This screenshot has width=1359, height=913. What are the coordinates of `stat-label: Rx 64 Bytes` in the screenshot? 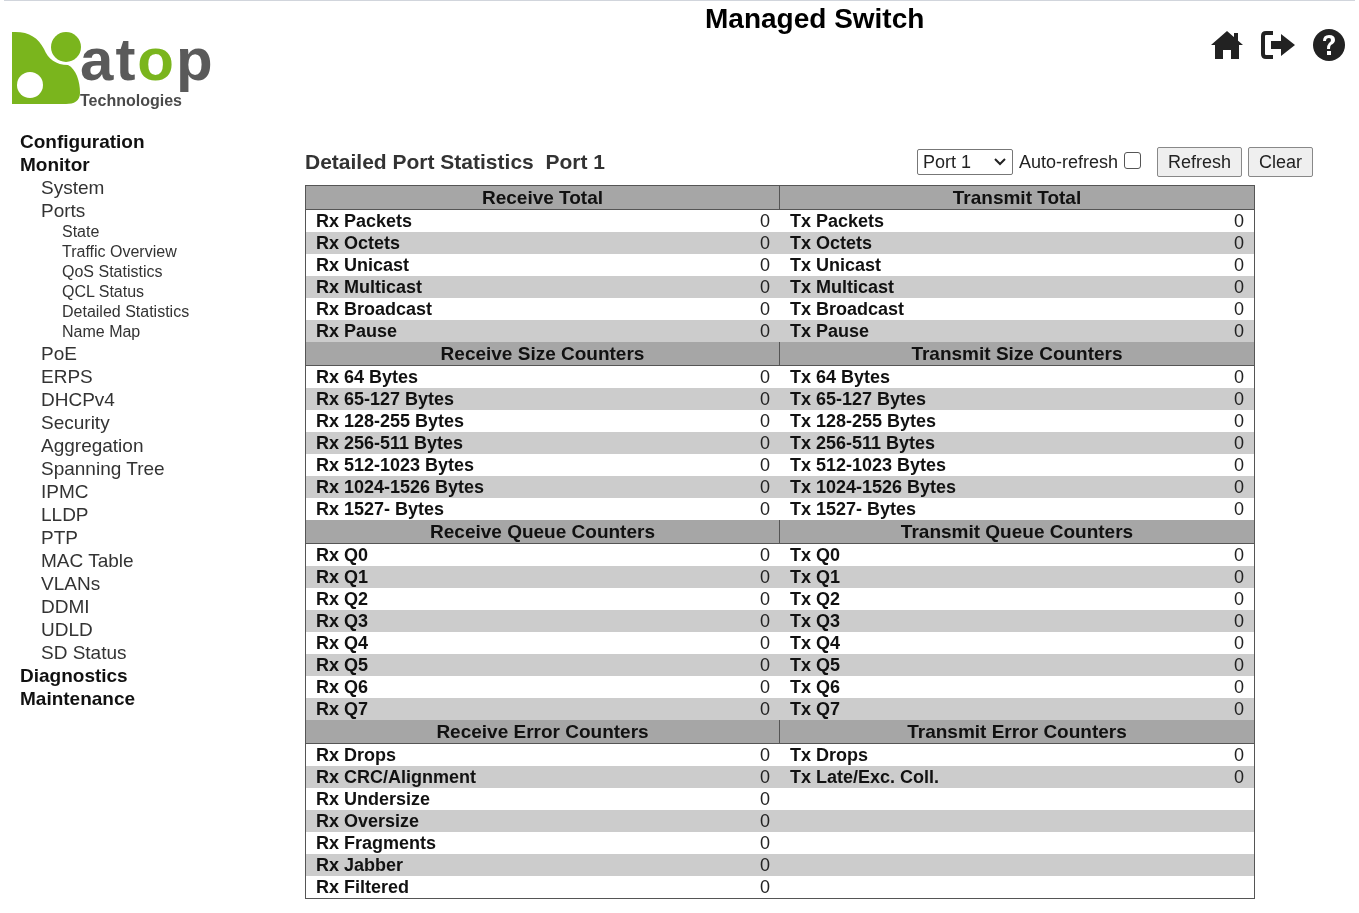 It's located at (367, 377).